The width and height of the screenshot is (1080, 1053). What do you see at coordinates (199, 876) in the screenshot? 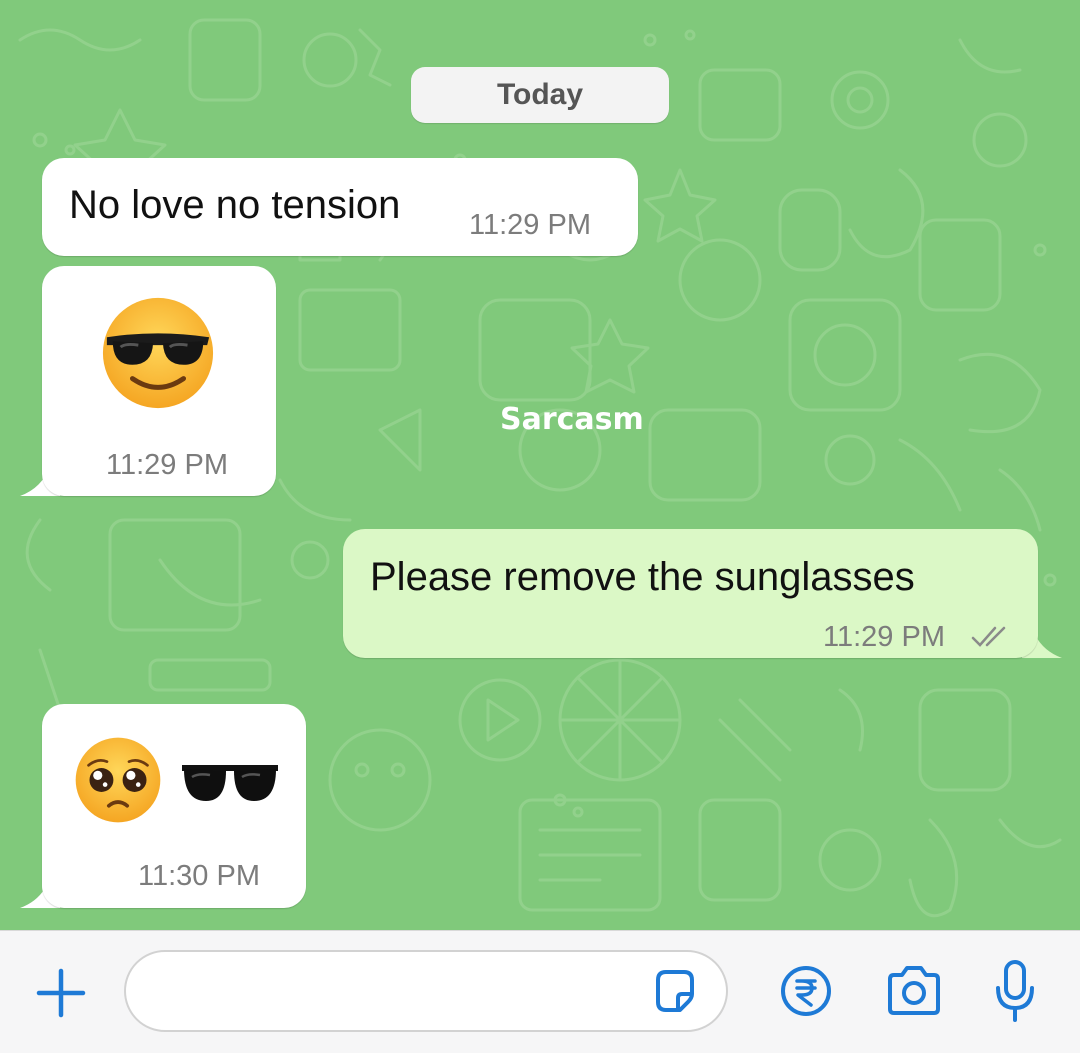
I see `message-timestamp: 11:30 PM` at bounding box center [199, 876].